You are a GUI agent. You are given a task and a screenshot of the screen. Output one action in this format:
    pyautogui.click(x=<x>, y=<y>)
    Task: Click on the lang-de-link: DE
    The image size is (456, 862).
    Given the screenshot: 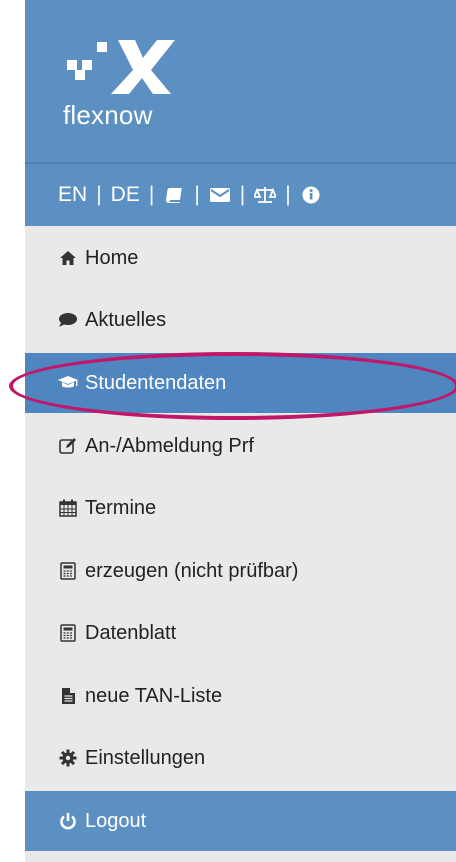 What is the action you would take?
    pyautogui.click(x=125, y=195)
    